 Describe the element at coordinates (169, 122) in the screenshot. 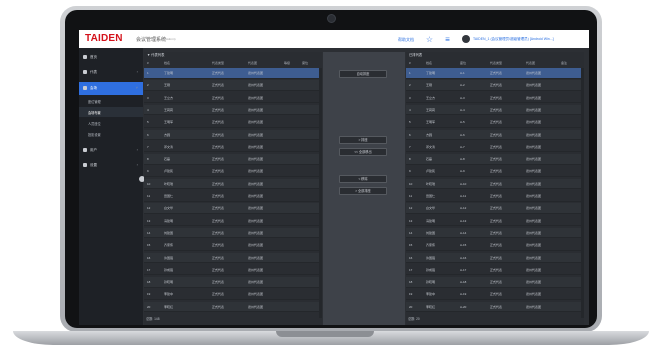

I see `table-cell: 王明军` at that location.